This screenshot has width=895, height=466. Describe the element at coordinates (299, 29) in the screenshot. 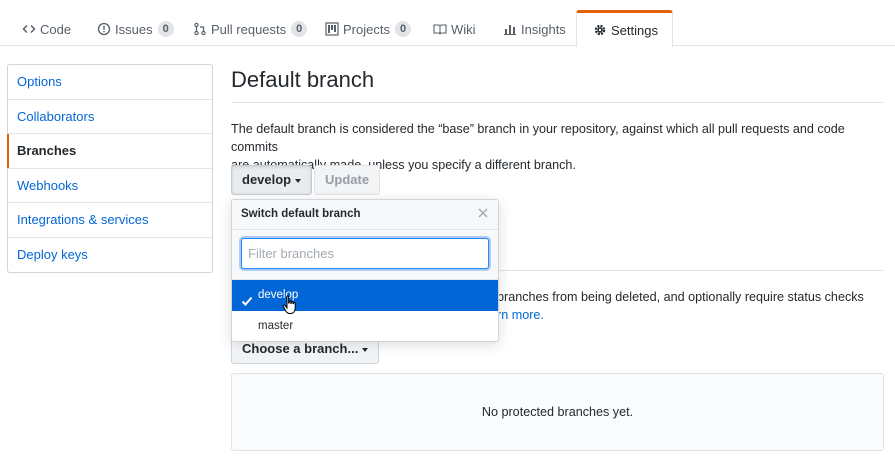

I see `pull-requests-counter: 0` at that location.